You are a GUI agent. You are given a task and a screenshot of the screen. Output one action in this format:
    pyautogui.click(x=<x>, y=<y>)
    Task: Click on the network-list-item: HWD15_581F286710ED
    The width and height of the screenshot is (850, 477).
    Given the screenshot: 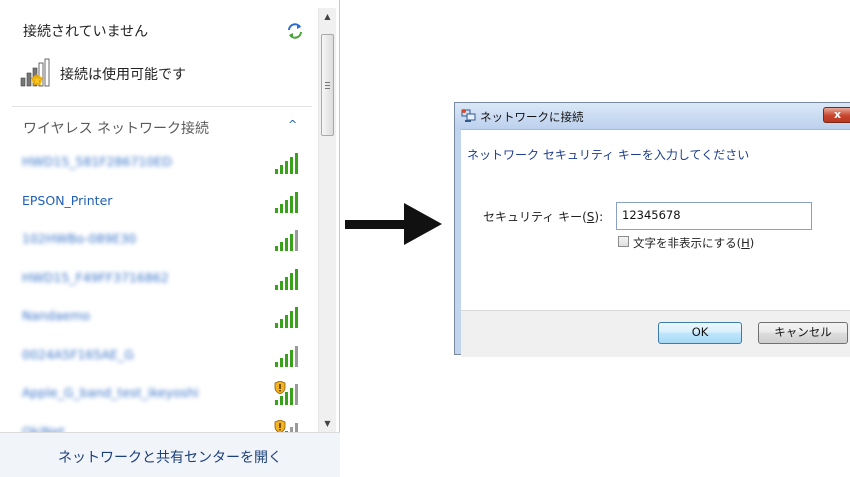 What is the action you would take?
    pyautogui.click(x=159, y=164)
    